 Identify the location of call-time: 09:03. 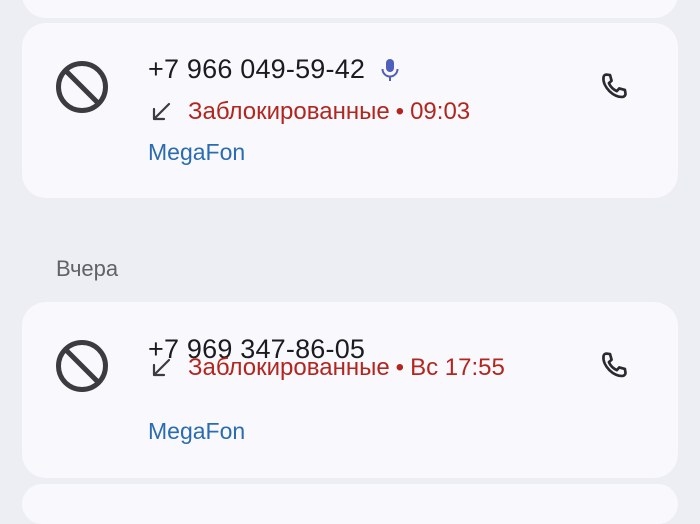
(440, 111).